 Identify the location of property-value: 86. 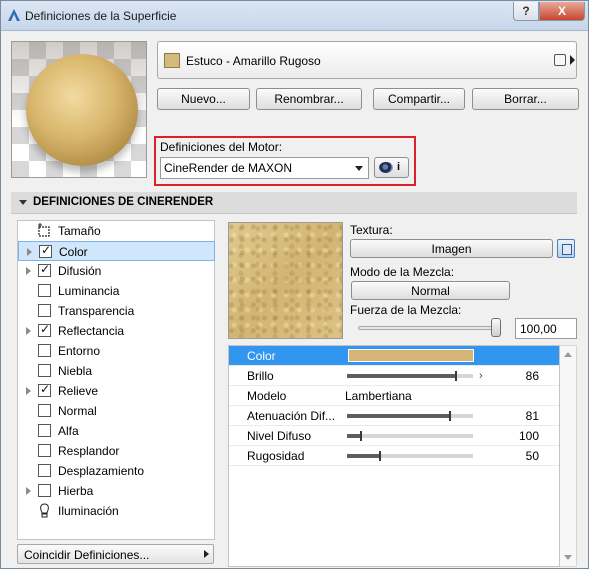
(532, 376).